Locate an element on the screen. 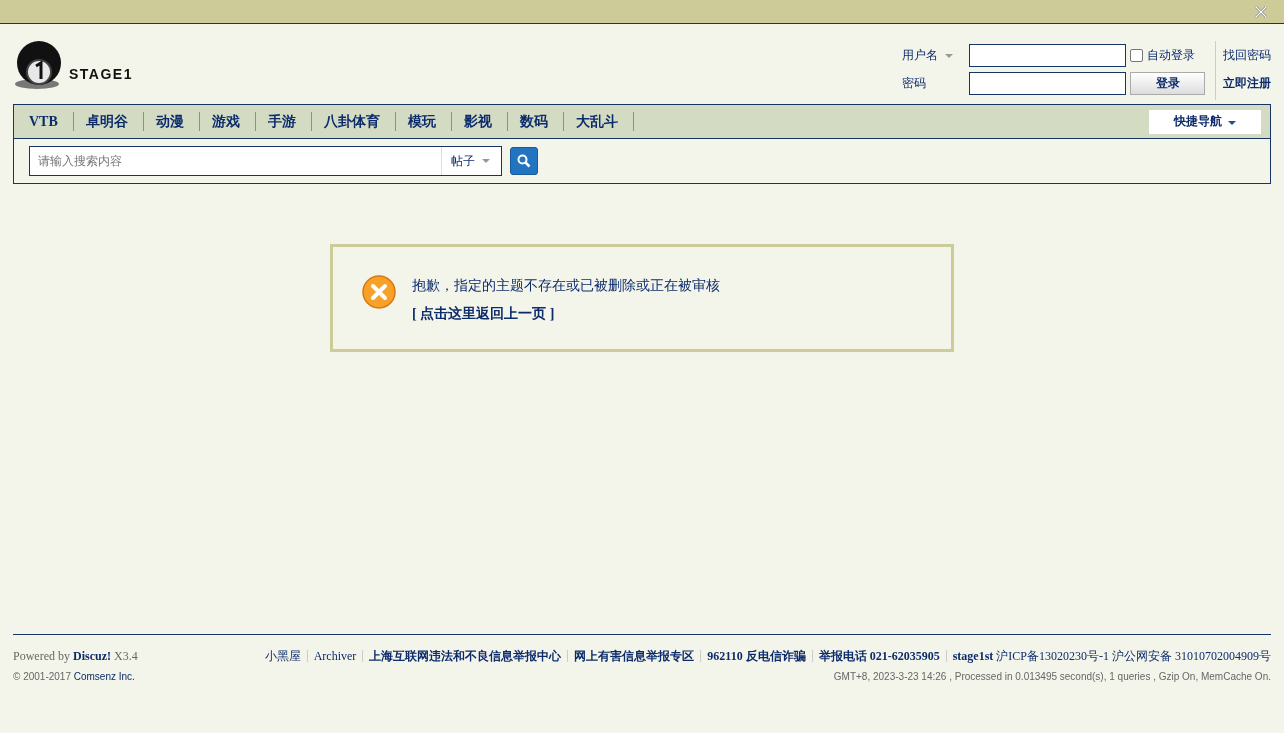  footer-link: 小黑屋 is located at coordinates (282, 656).